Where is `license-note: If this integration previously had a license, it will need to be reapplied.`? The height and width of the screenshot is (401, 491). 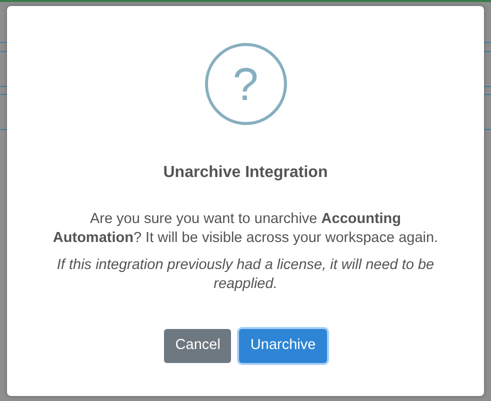
license-note: If this integration previously had a license, it will need to be reapplied. is located at coordinates (246, 275).